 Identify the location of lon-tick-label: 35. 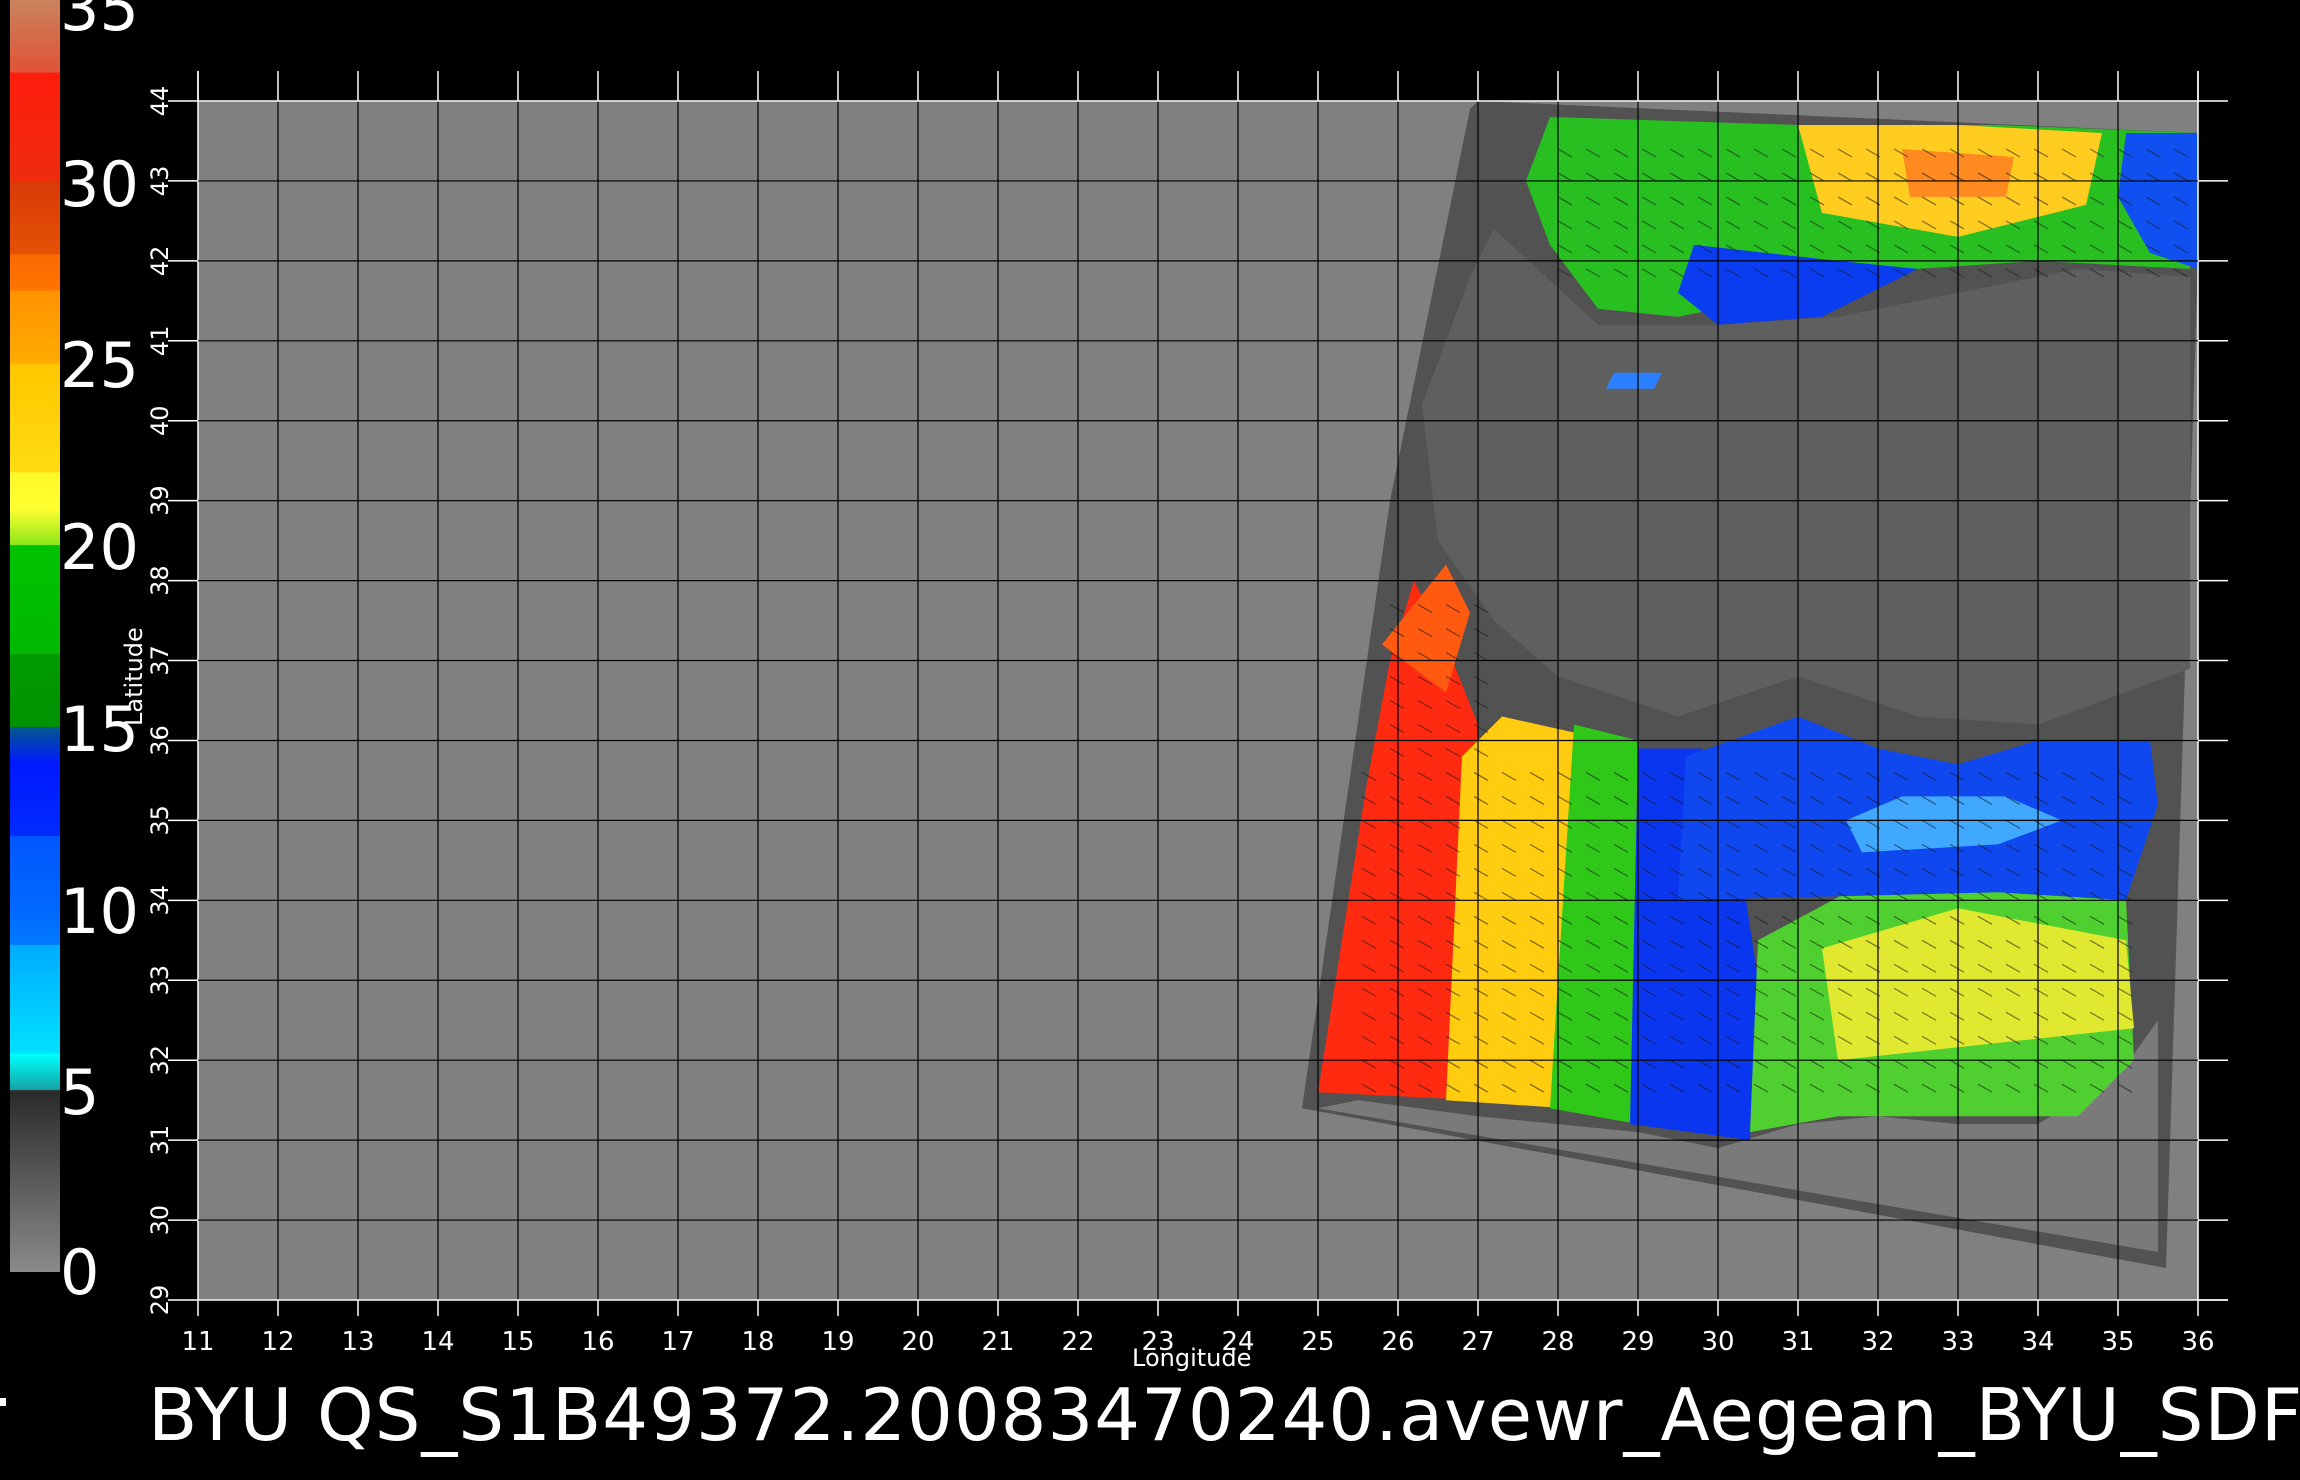
(2117, 1342).